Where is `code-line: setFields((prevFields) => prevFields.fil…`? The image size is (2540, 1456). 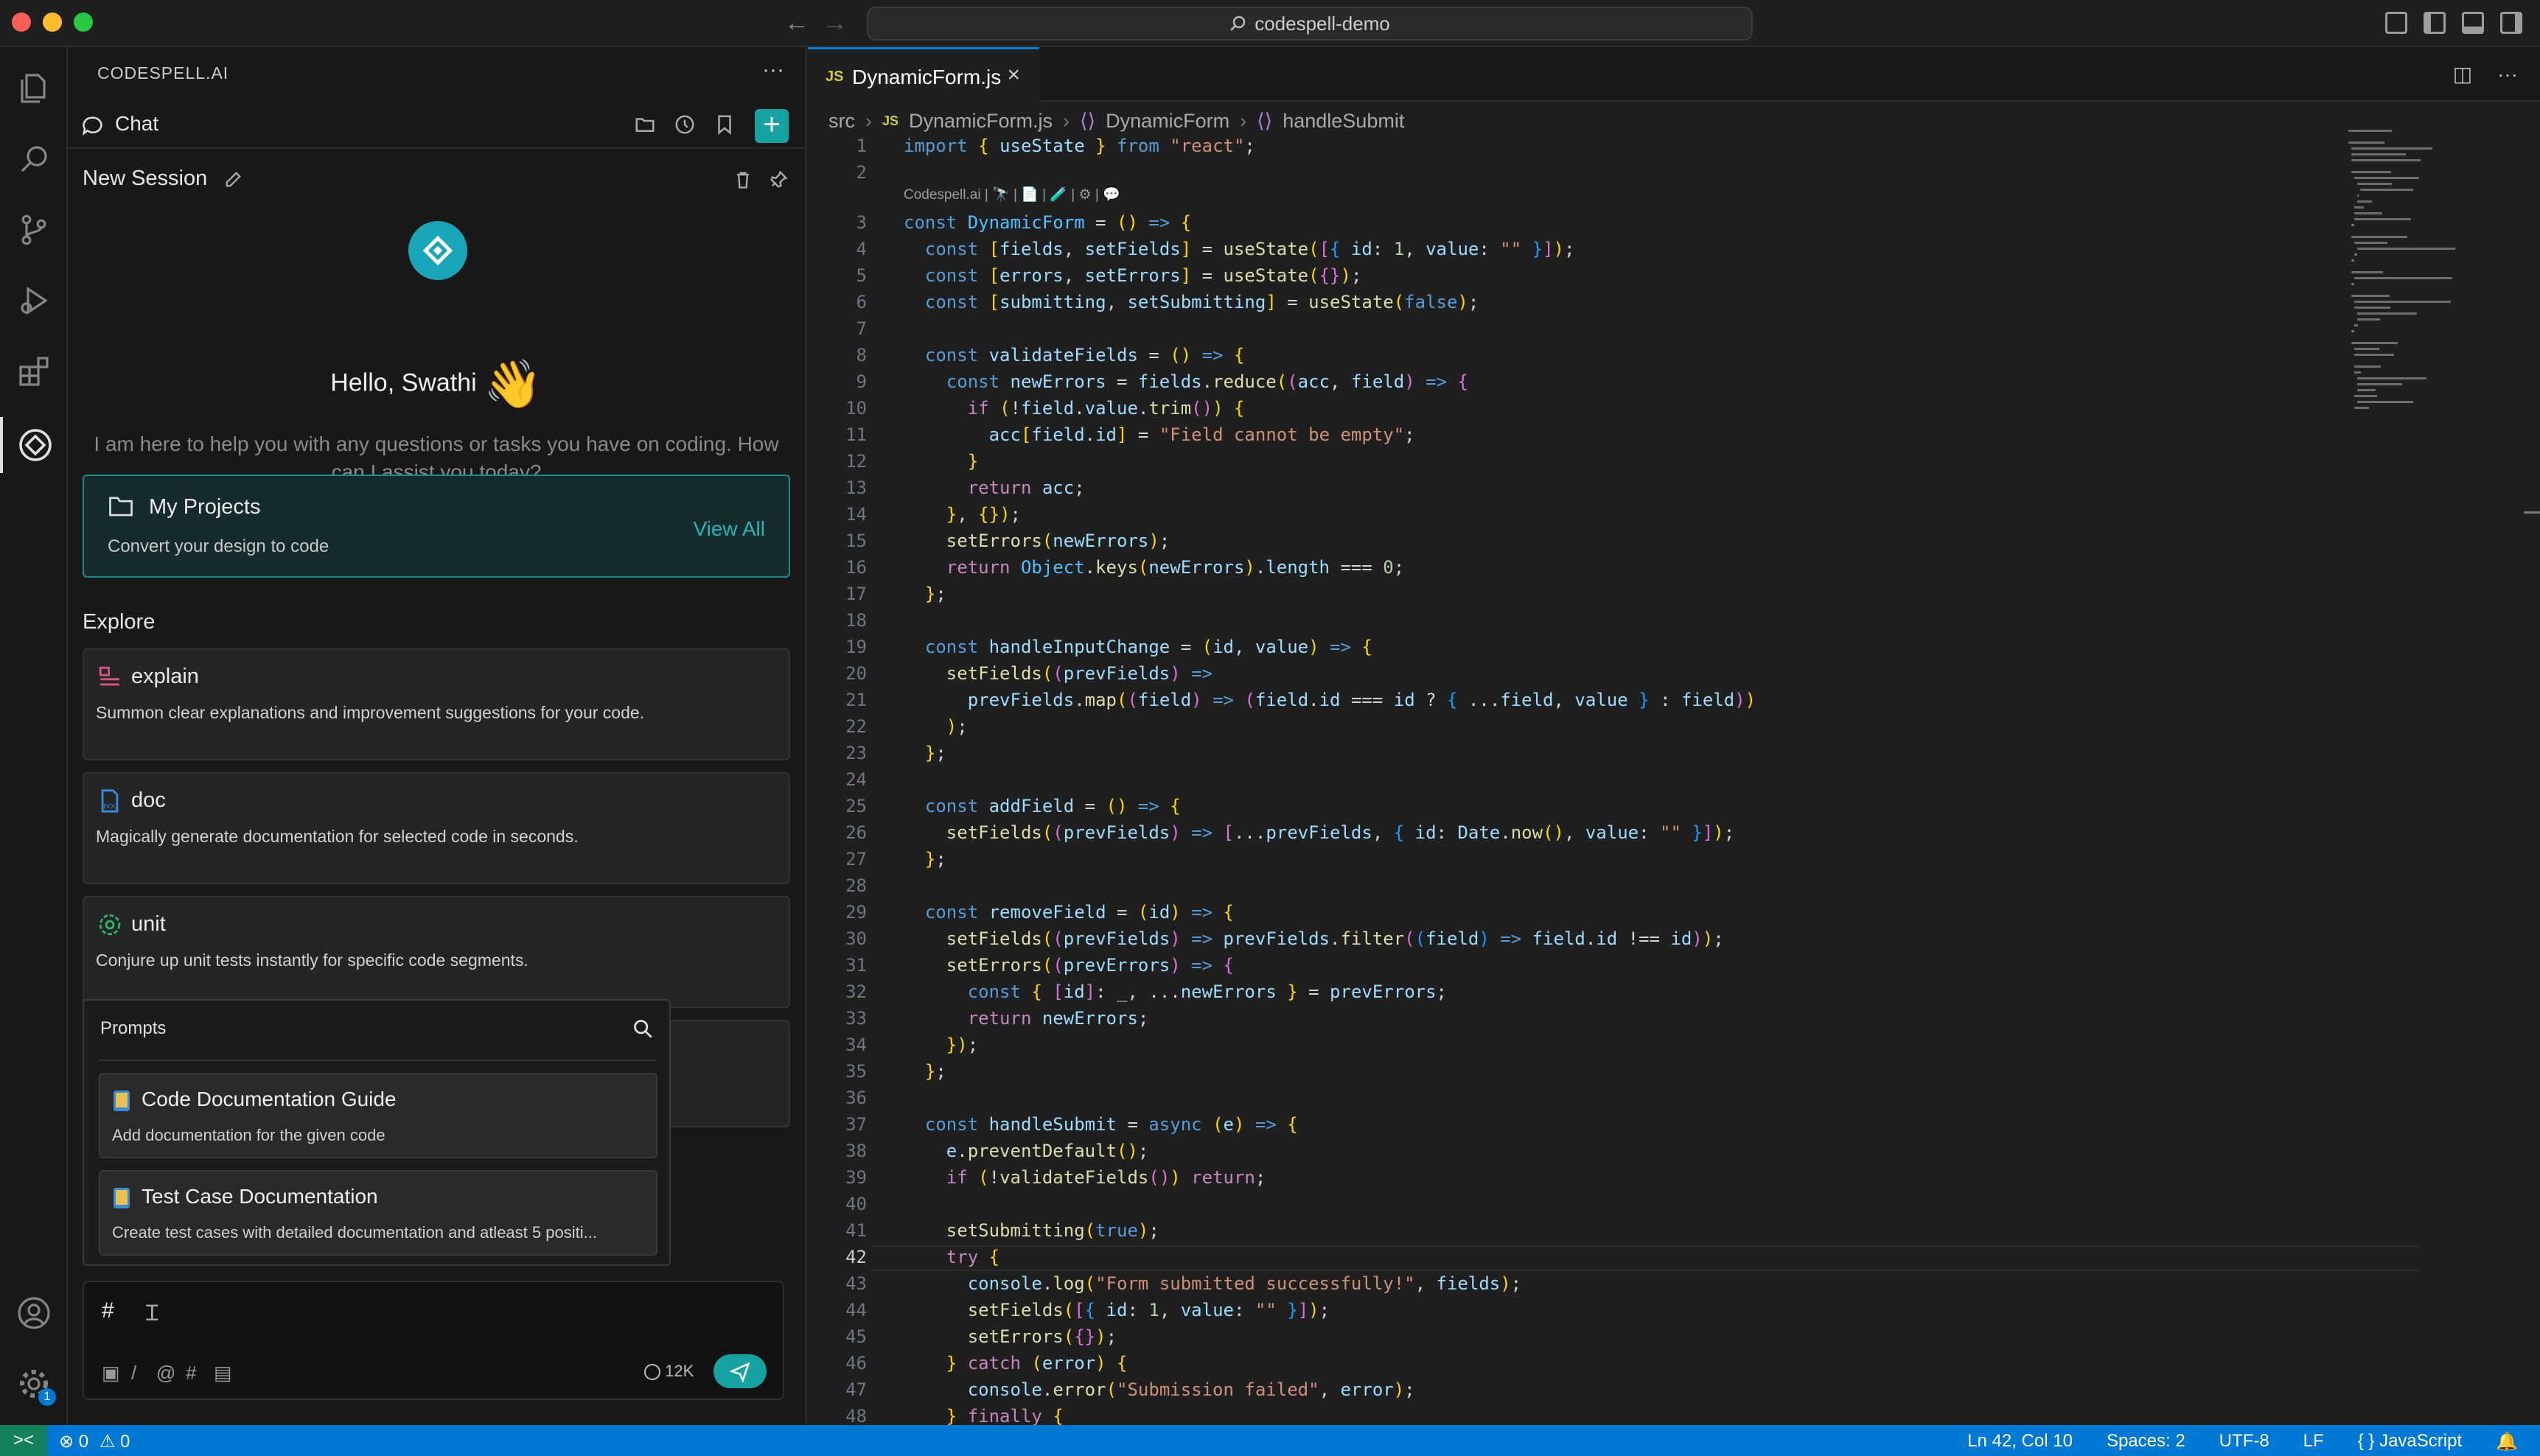 code-line: setFields((prevFields) => prevFields.fil… is located at coordinates (1314, 938).